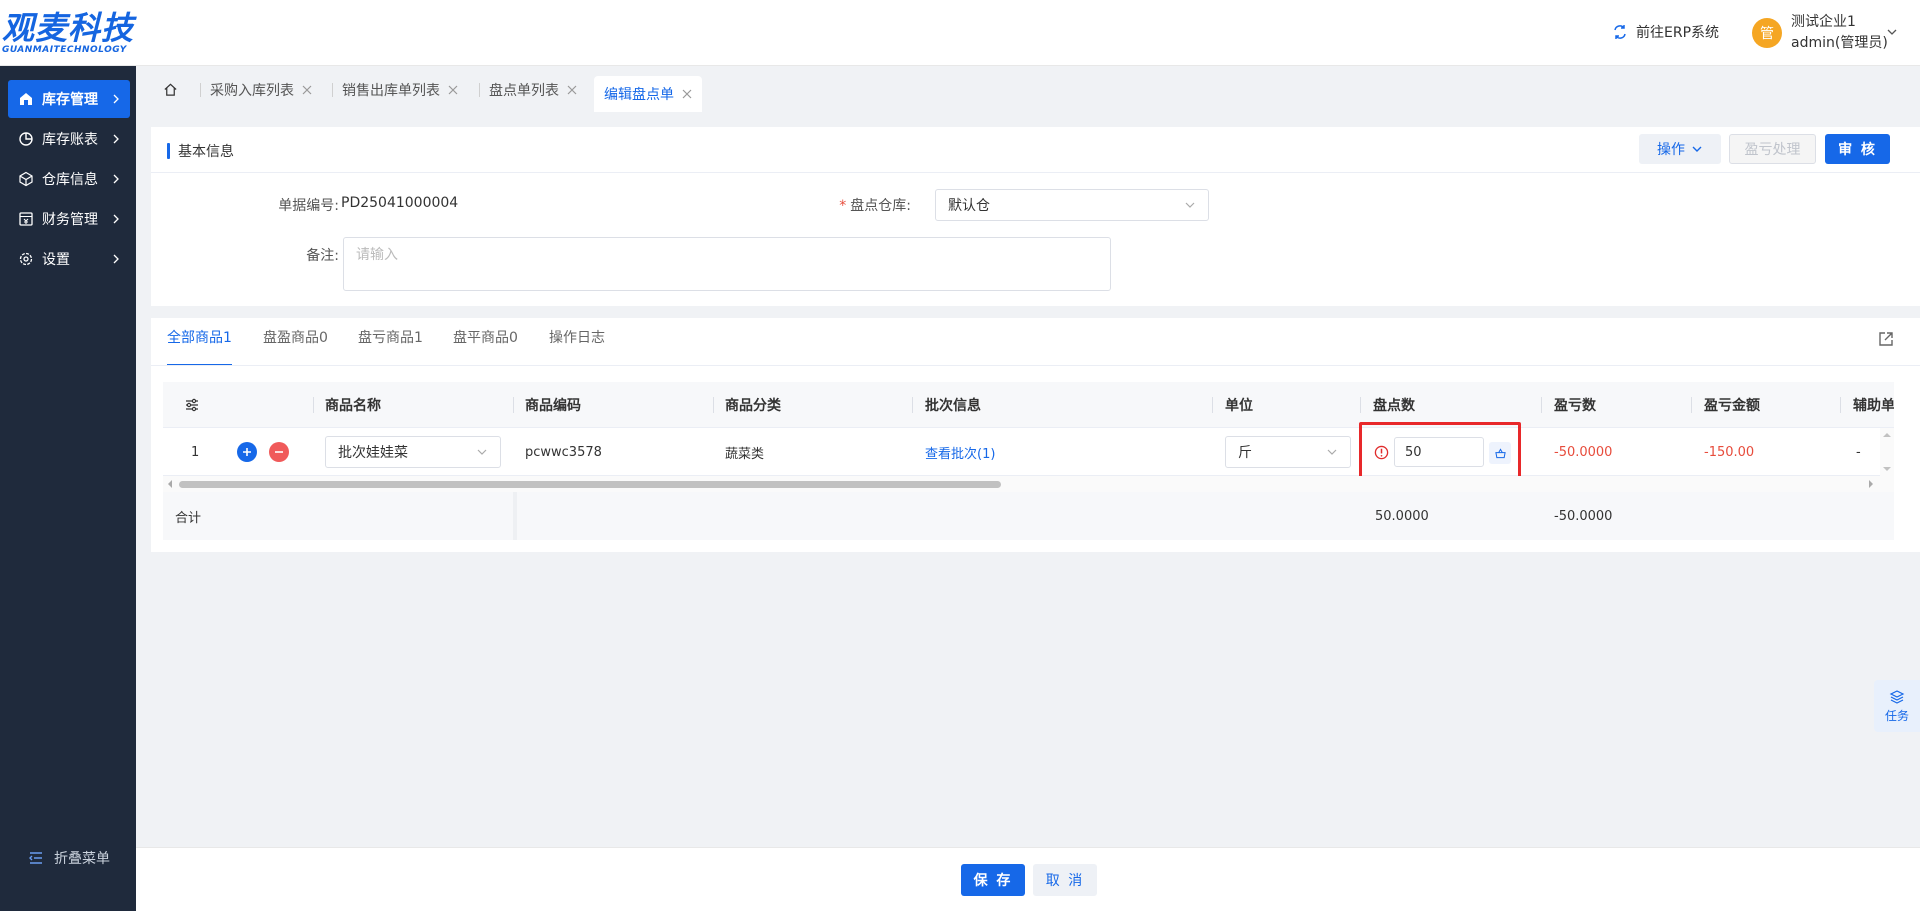 The image size is (1920, 911). What do you see at coordinates (1858, 452) in the screenshot?
I see `aux-unit-value: -` at bounding box center [1858, 452].